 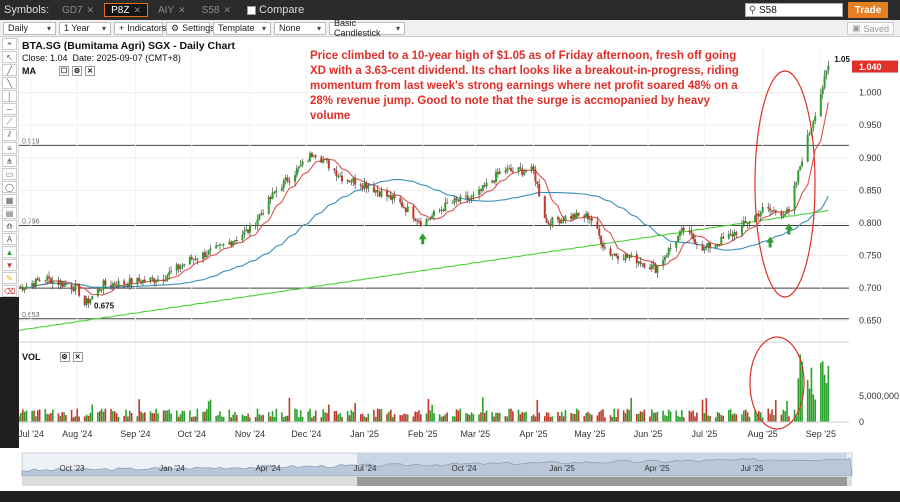 What do you see at coordinates (868, 10) in the screenshot?
I see `trade-button: Trade` at bounding box center [868, 10].